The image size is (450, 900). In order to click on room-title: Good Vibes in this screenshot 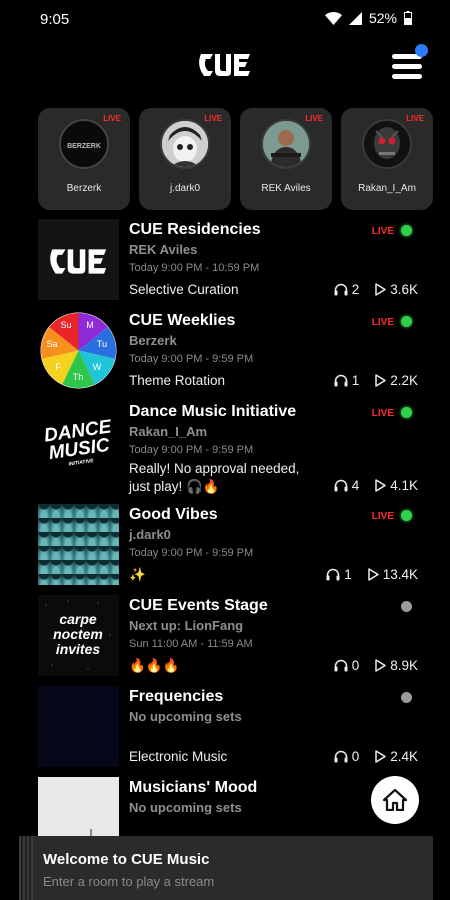, I will do `click(173, 514)`.